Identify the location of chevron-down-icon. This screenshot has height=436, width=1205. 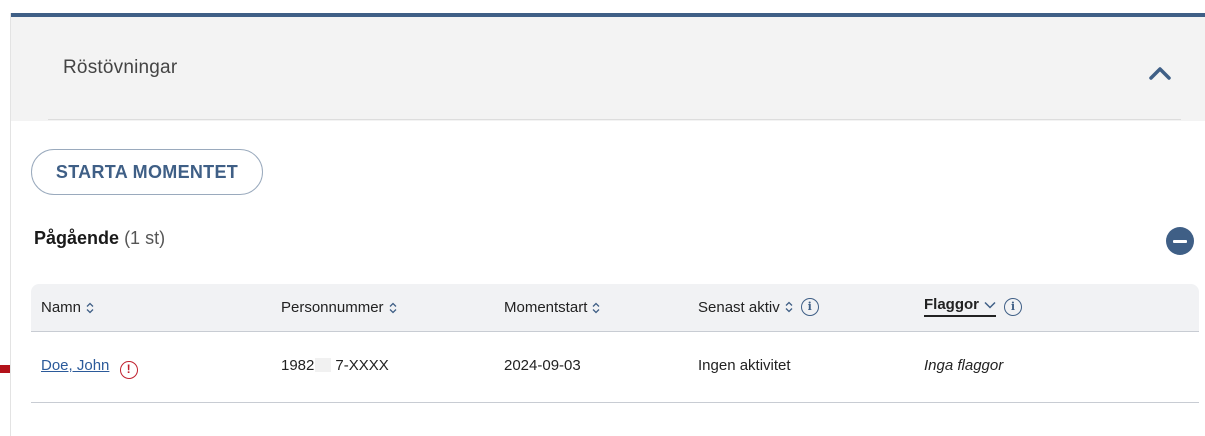
(990, 305).